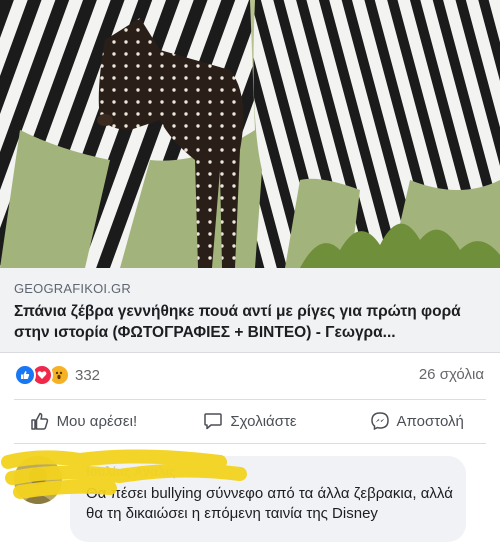 Image resolution: width=500 pixels, height=549 pixels. I want to click on thumbs-up-icon, so click(39, 421).